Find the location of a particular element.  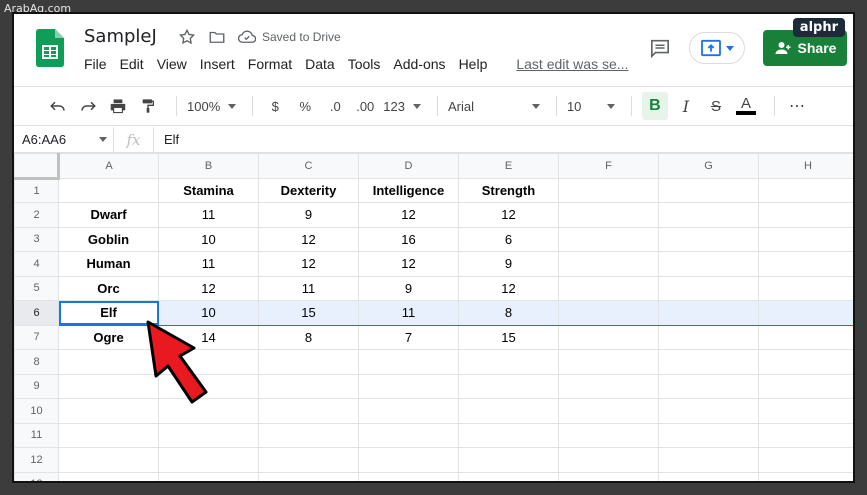

grid-cell: Orc is located at coordinates (108, 288).